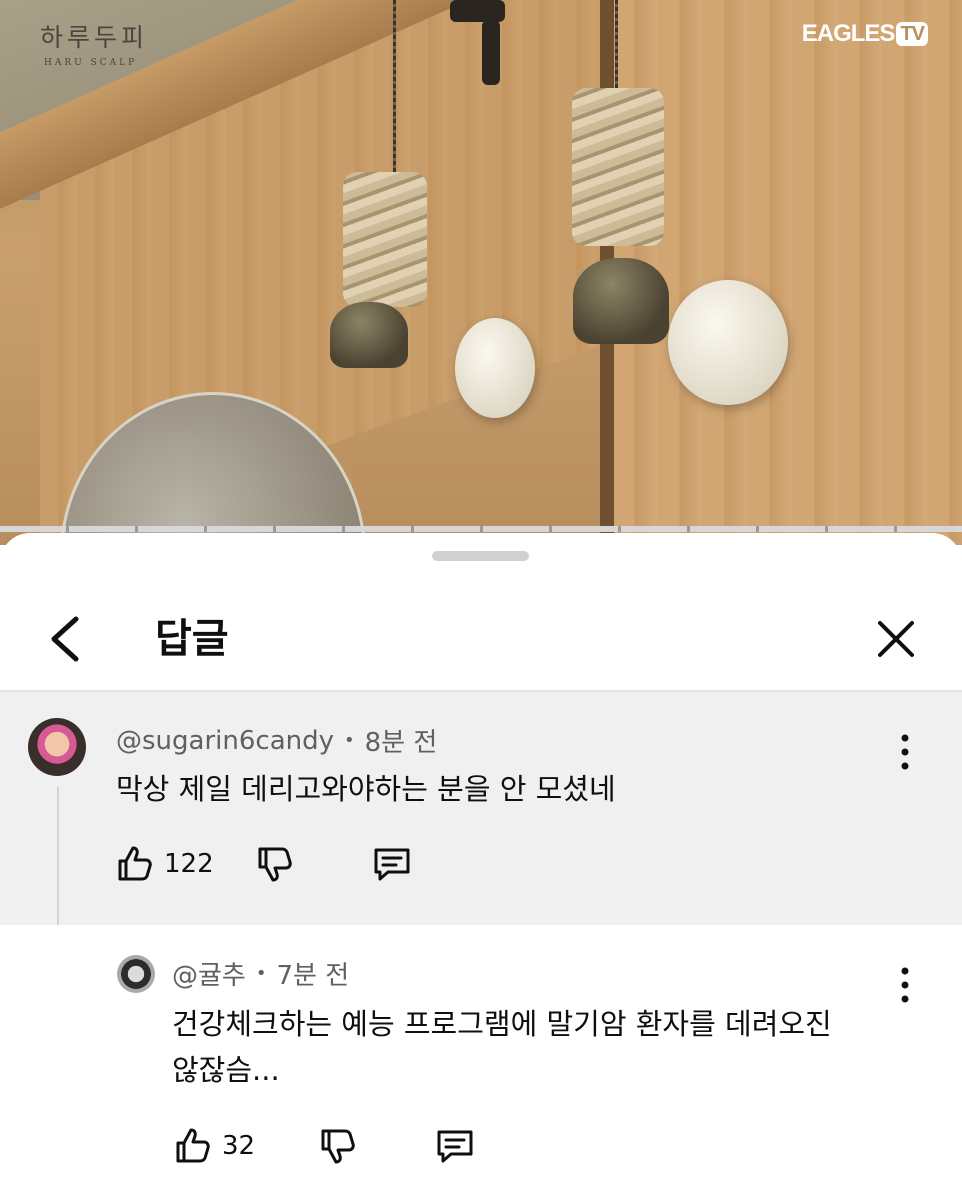 The image size is (962, 1200). I want to click on comment-actions: 32, so click(324, 1146).